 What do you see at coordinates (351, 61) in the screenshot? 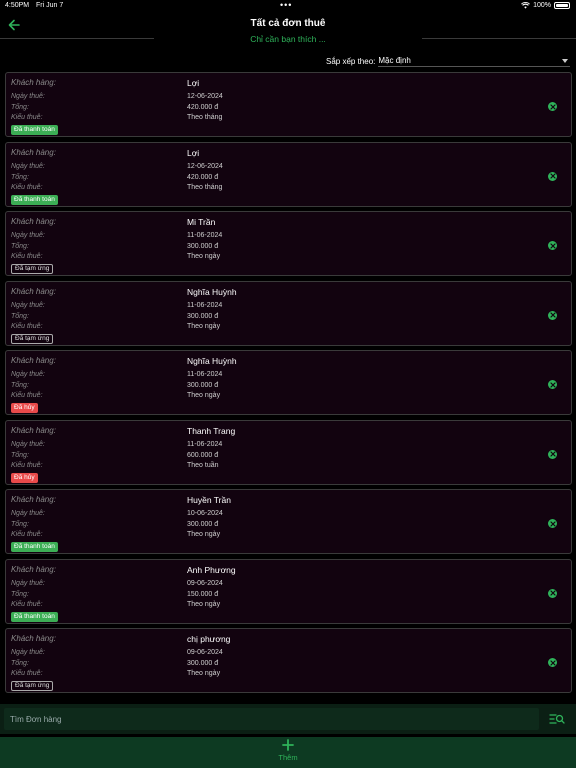
I see `sort-label: Sắp xếp theo:` at bounding box center [351, 61].